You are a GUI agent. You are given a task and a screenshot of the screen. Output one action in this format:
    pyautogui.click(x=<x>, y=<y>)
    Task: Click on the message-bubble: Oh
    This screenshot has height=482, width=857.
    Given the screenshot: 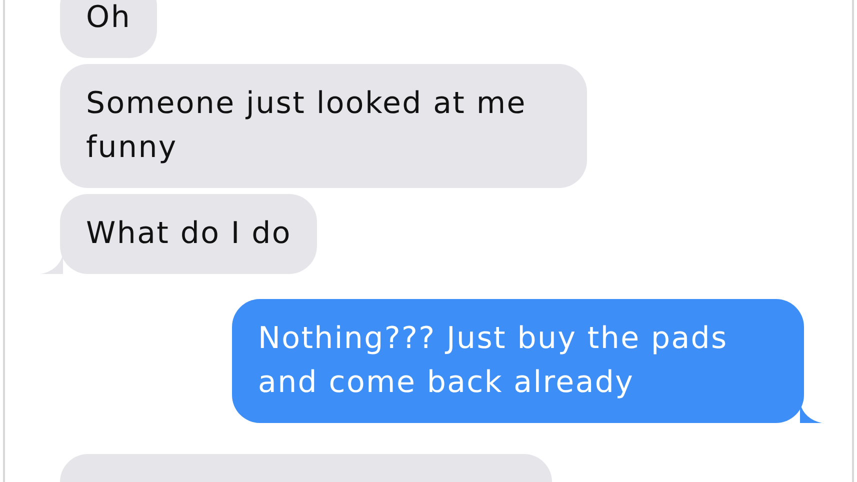 What is the action you would take?
    pyautogui.click(x=109, y=29)
    